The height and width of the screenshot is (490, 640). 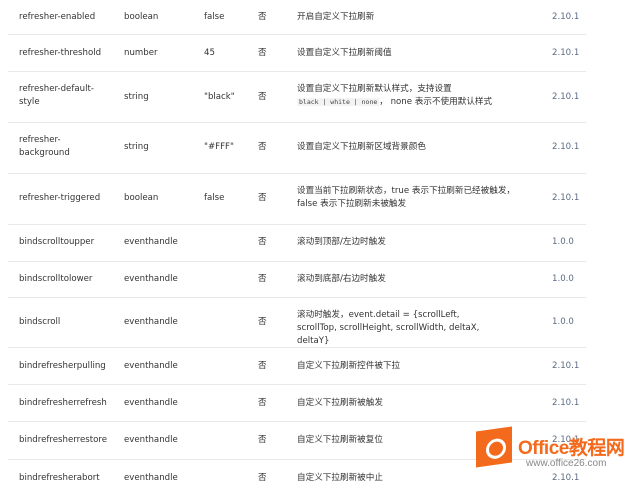 I want to click on attr-name: bindrefresherrefresh, so click(x=63, y=403).